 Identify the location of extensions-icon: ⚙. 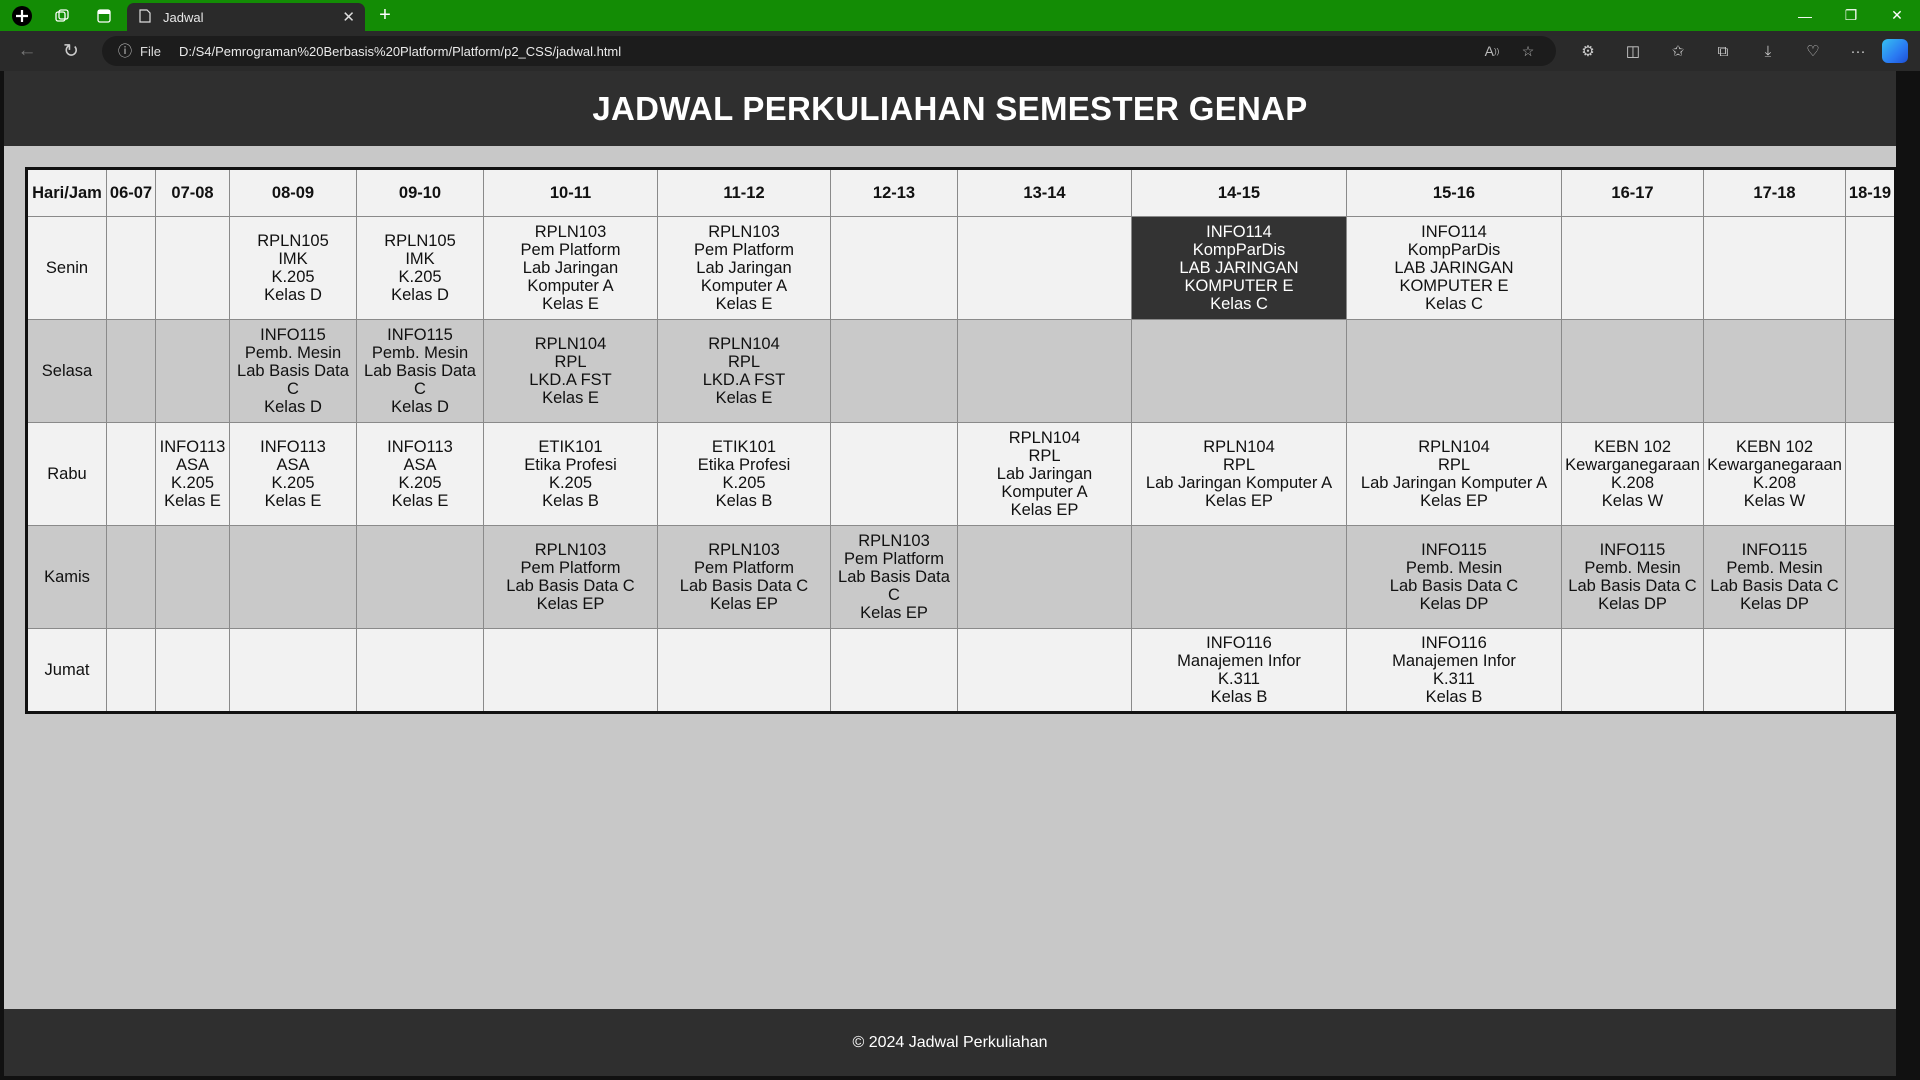
(1588, 51).